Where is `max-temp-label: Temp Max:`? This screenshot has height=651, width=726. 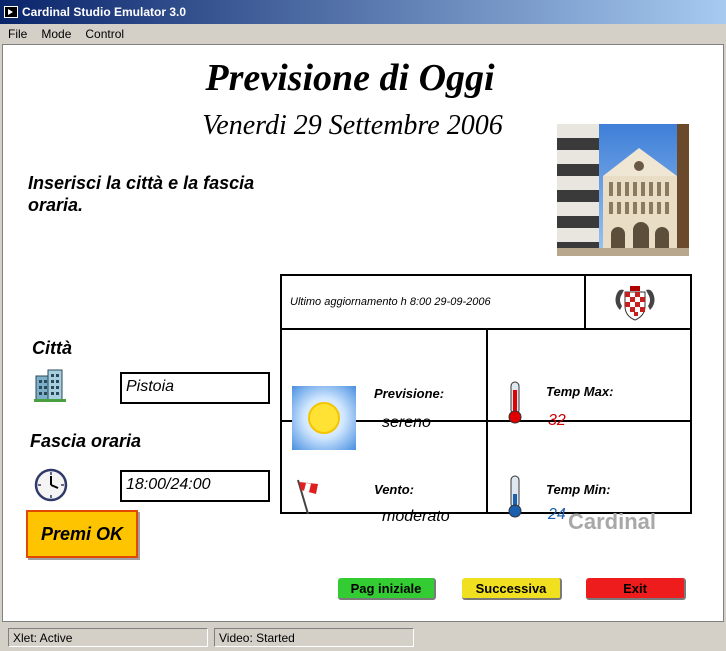 max-temp-label: Temp Max: is located at coordinates (580, 391).